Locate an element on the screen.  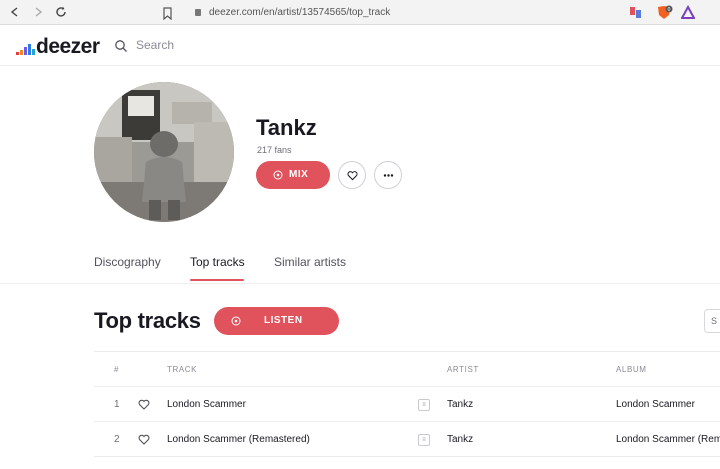
bookmark-icon is located at coordinates (167, 14).